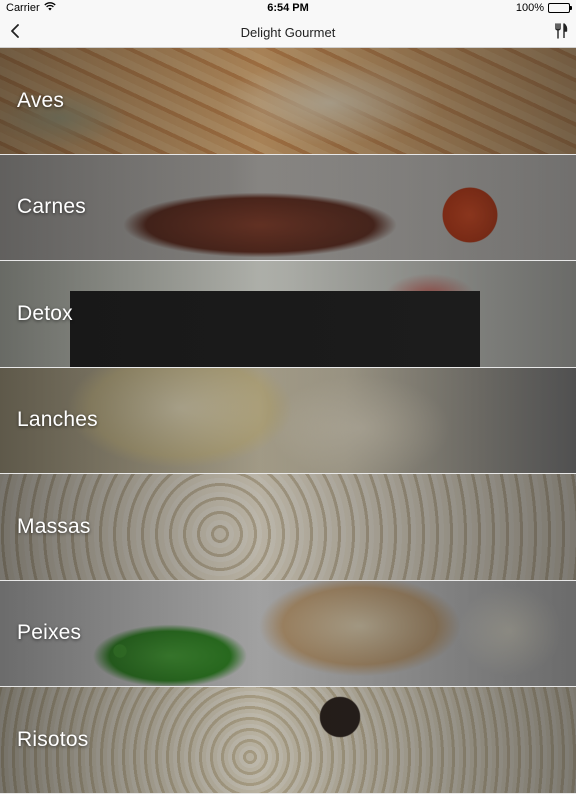 The image size is (576, 794). I want to click on category-label: Carnes, so click(51, 207).